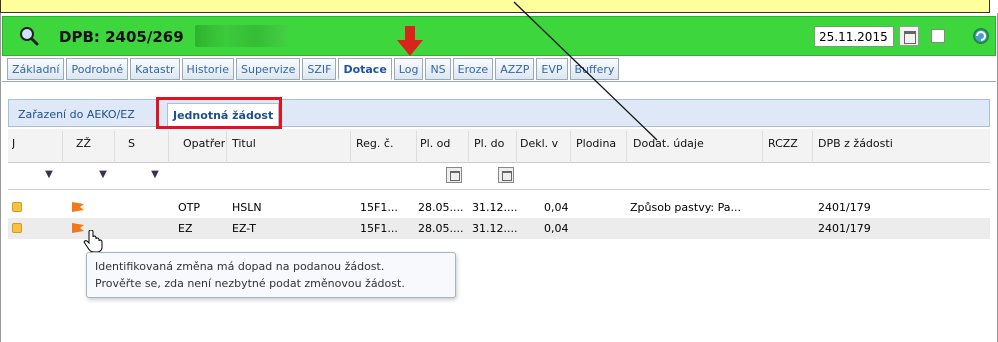 The height and width of the screenshot is (342, 998). Describe the element at coordinates (13, 143) in the screenshot. I see `col-header-j: J` at that location.